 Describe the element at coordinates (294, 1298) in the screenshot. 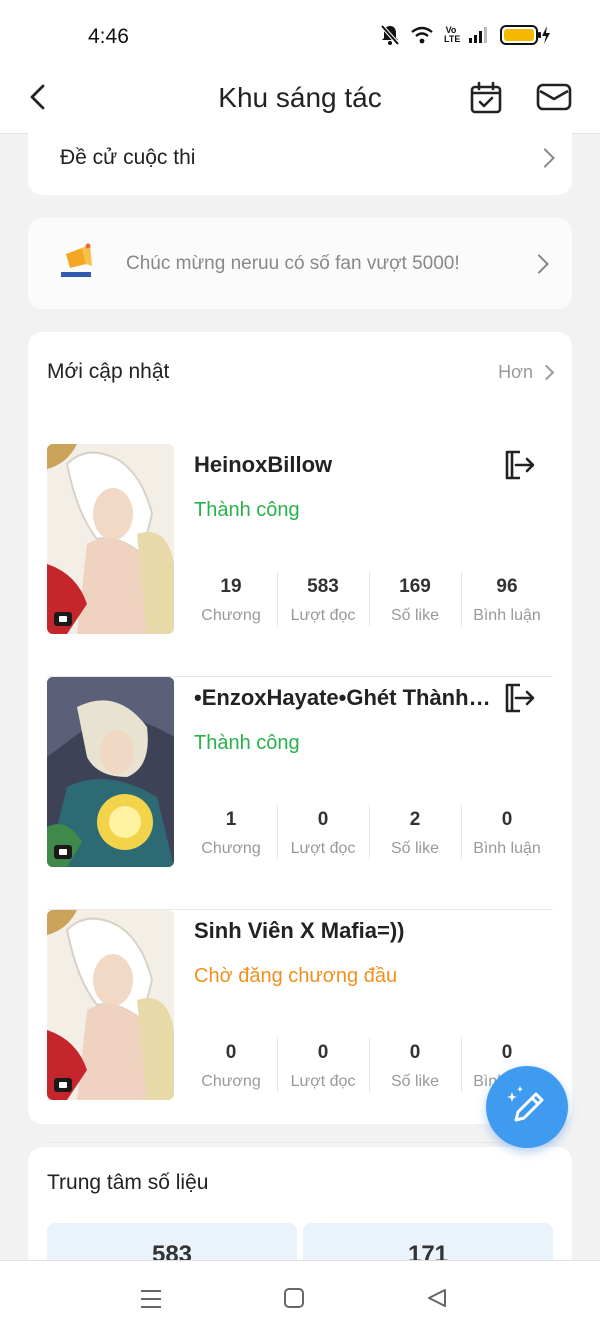

I see `home-square-icon` at that location.